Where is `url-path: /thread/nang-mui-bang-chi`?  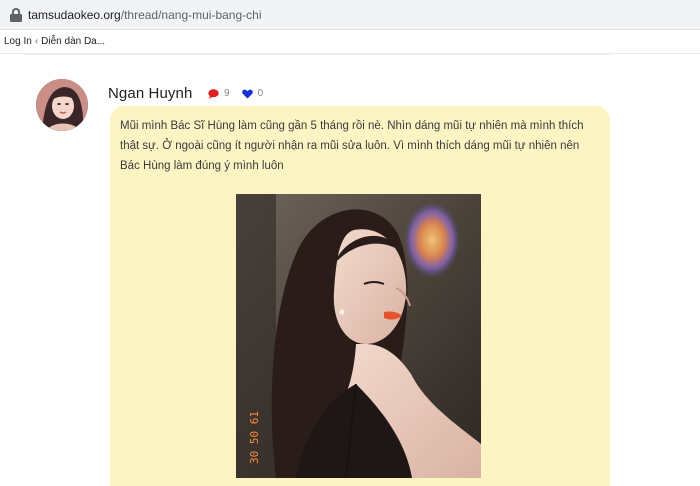
url-path: /thread/nang-mui-bang-chi is located at coordinates (191, 14).